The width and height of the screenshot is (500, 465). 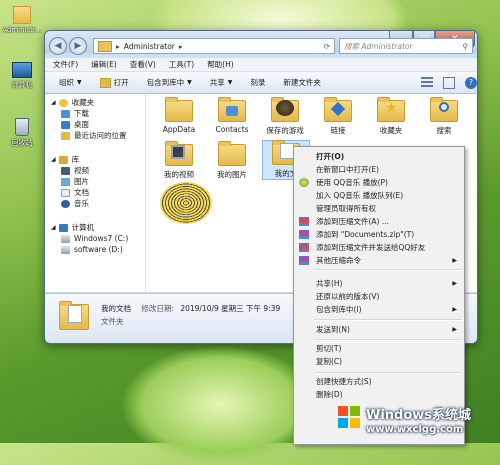 What do you see at coordinates (232, 160) in the screenshot?
I see `file-item-my-pictures: 我的图片` at bounding box center [232, 160].